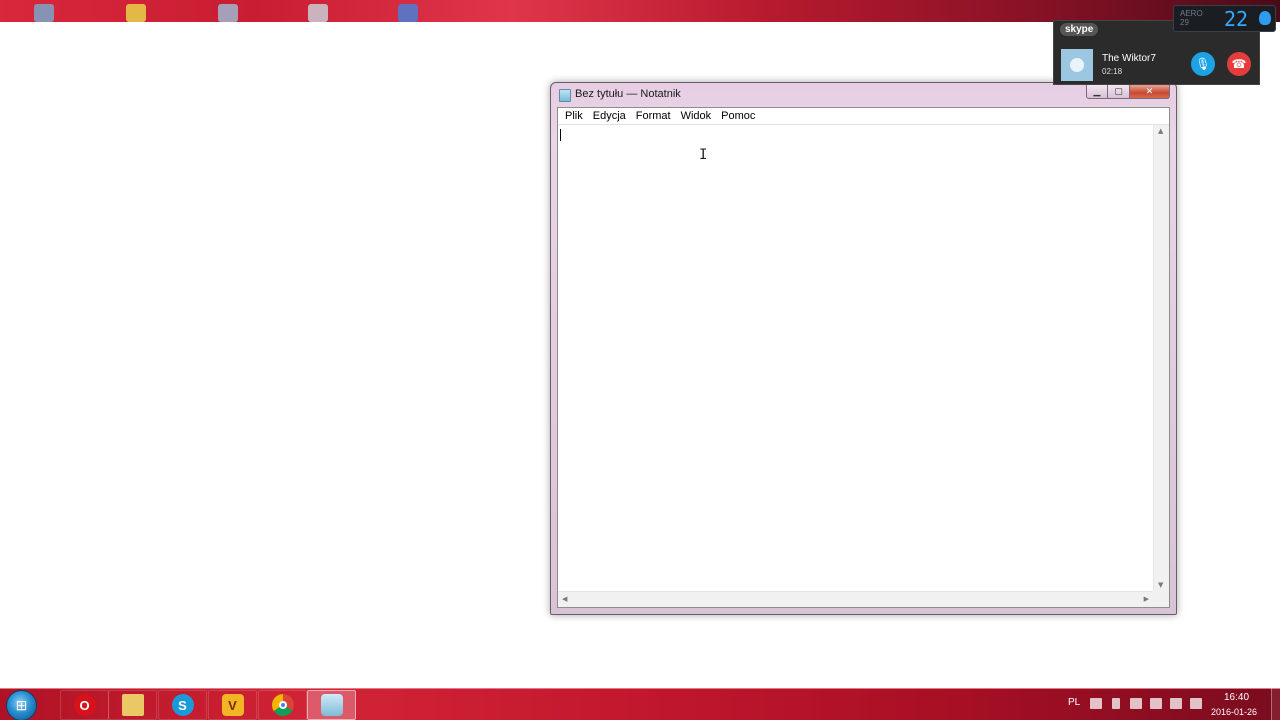  Describe the element at coordinates (1184, 22) in the screenshot. I see `widget-small-value: 29` at that location.